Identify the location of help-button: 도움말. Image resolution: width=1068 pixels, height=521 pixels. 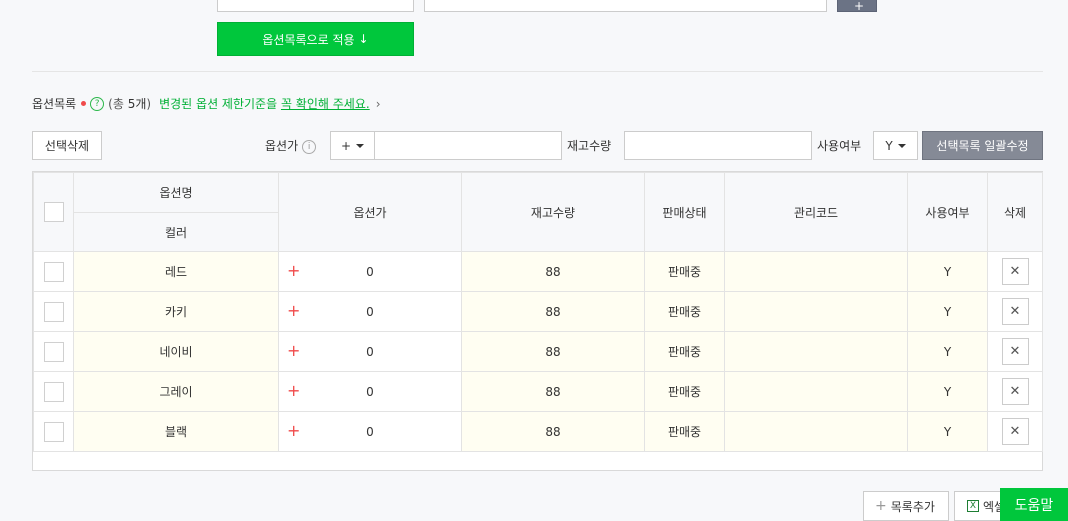
(1034, 504).